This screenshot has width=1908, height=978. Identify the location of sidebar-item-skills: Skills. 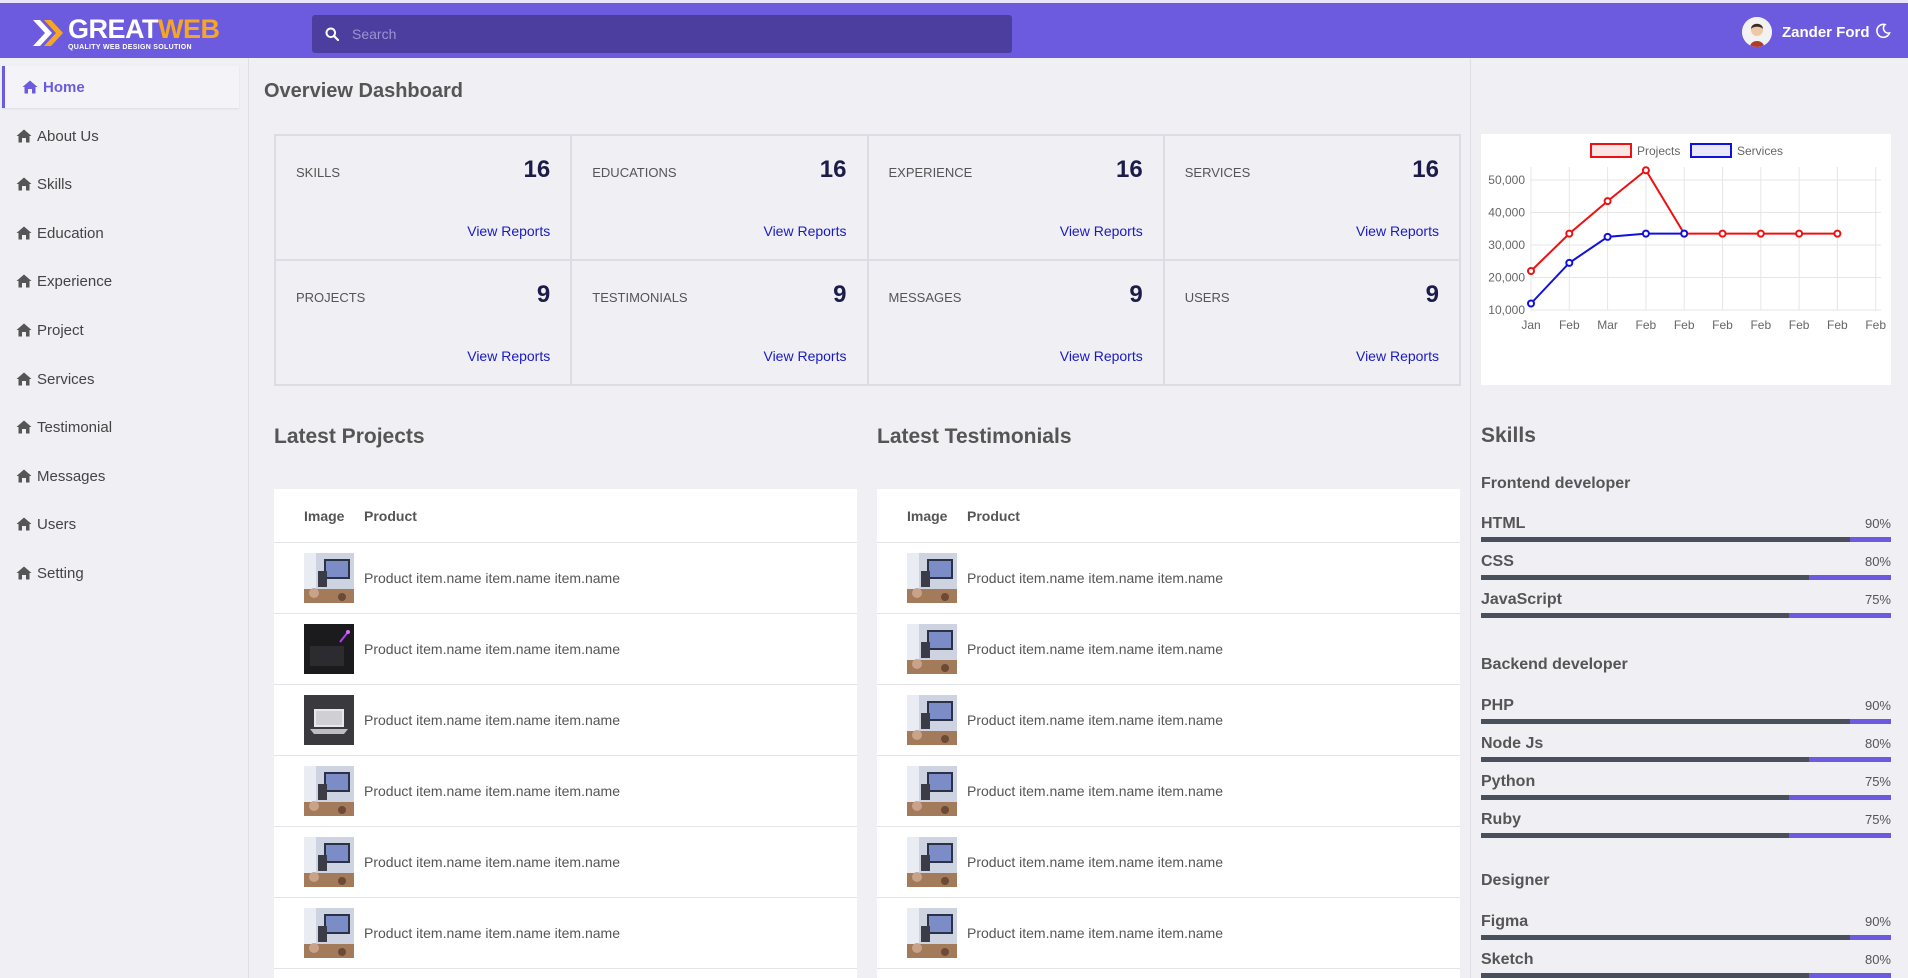
(120, 184).